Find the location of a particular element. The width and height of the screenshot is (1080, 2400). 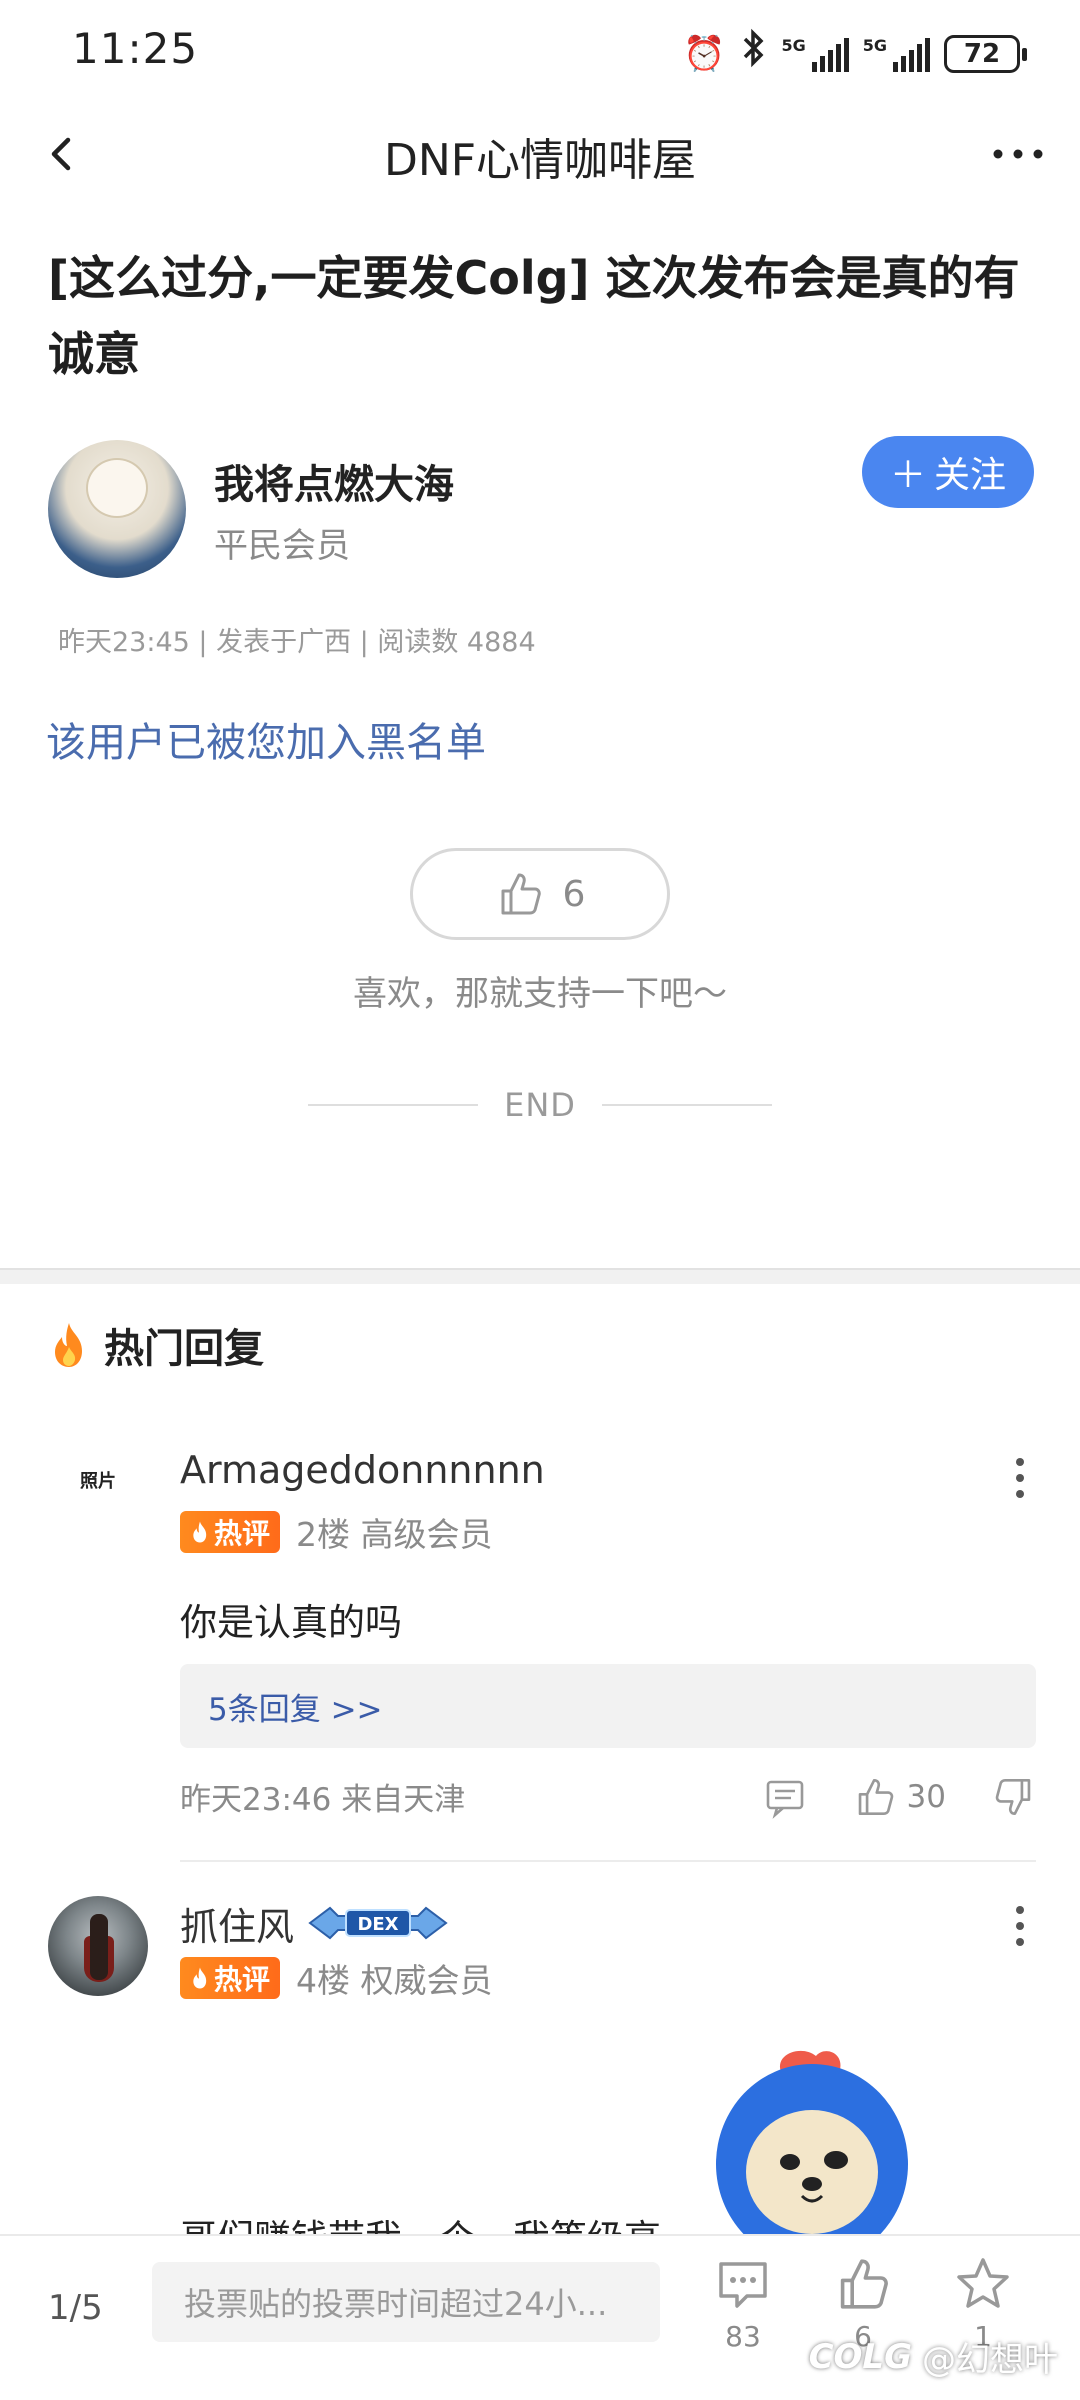

comments-button: 83 is located at coordinates (743, 2303).